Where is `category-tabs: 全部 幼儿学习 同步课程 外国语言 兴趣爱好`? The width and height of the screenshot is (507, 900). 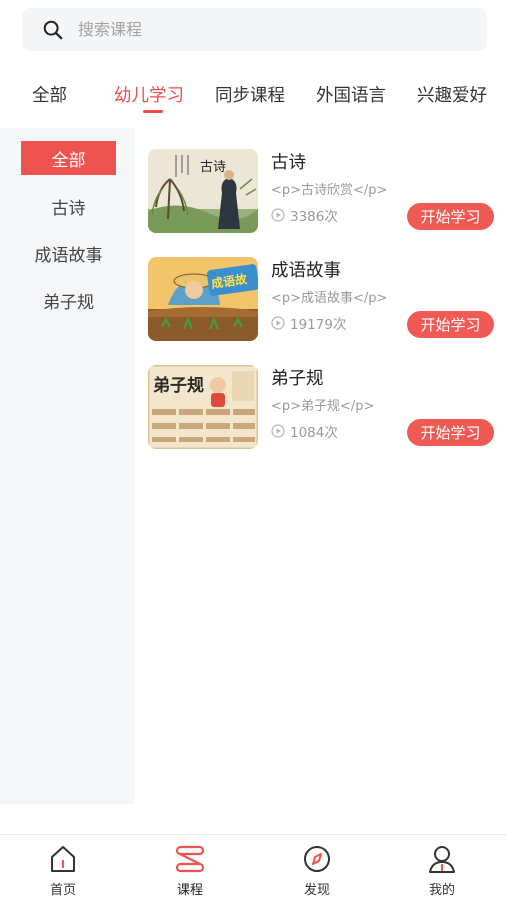
category-tabs: 全部 幼儿学习 同步课程 外国语言 兴趣爱好 is located at coordinates (253, 95).